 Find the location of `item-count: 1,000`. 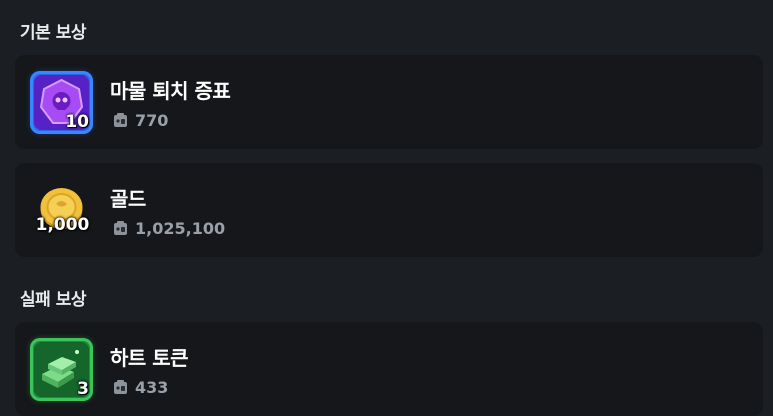

item-count: 1,000 is located at coordinates (62, 225).